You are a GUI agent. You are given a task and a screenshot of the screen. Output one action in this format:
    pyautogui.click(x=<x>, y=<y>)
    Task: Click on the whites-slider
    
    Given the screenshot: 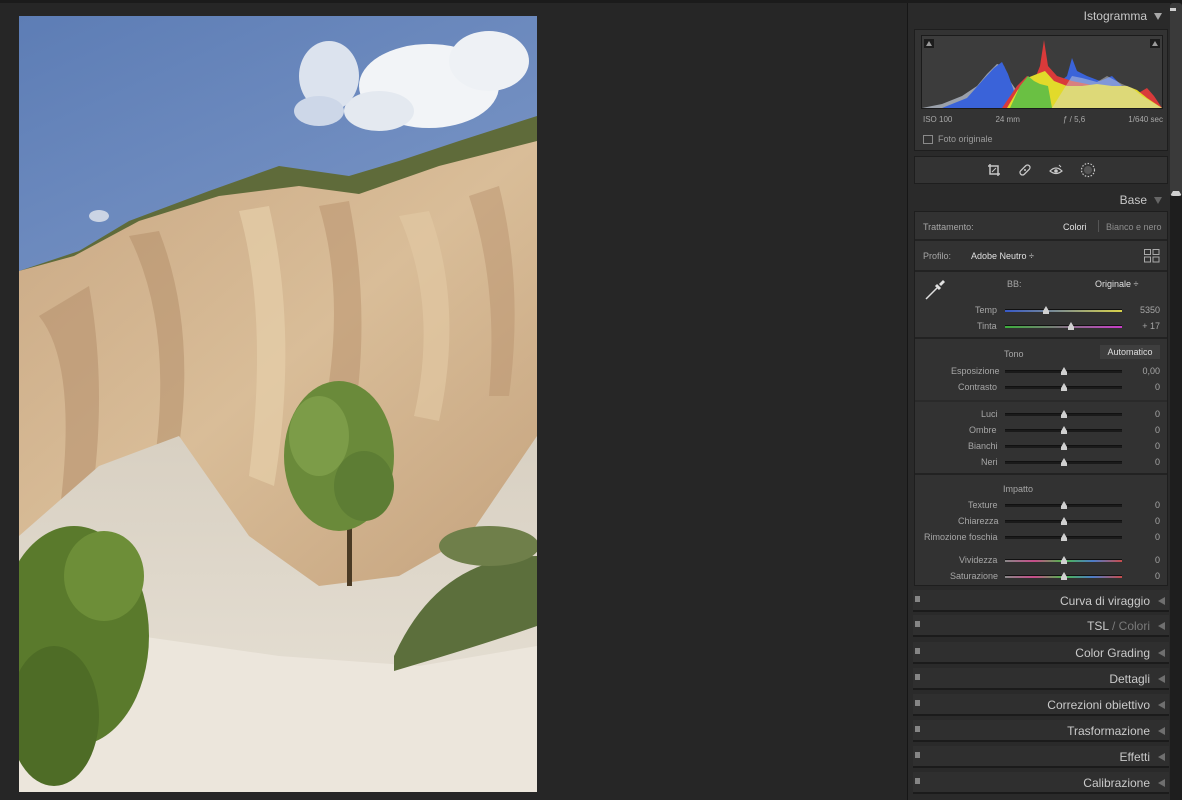 What is the action you would take?
    pyautogui.click(x=1063, y=446)
    